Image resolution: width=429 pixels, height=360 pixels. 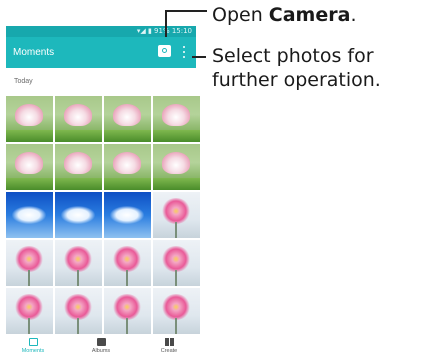 I want to click on section-label-today: Today, so click(x=23, y=81).